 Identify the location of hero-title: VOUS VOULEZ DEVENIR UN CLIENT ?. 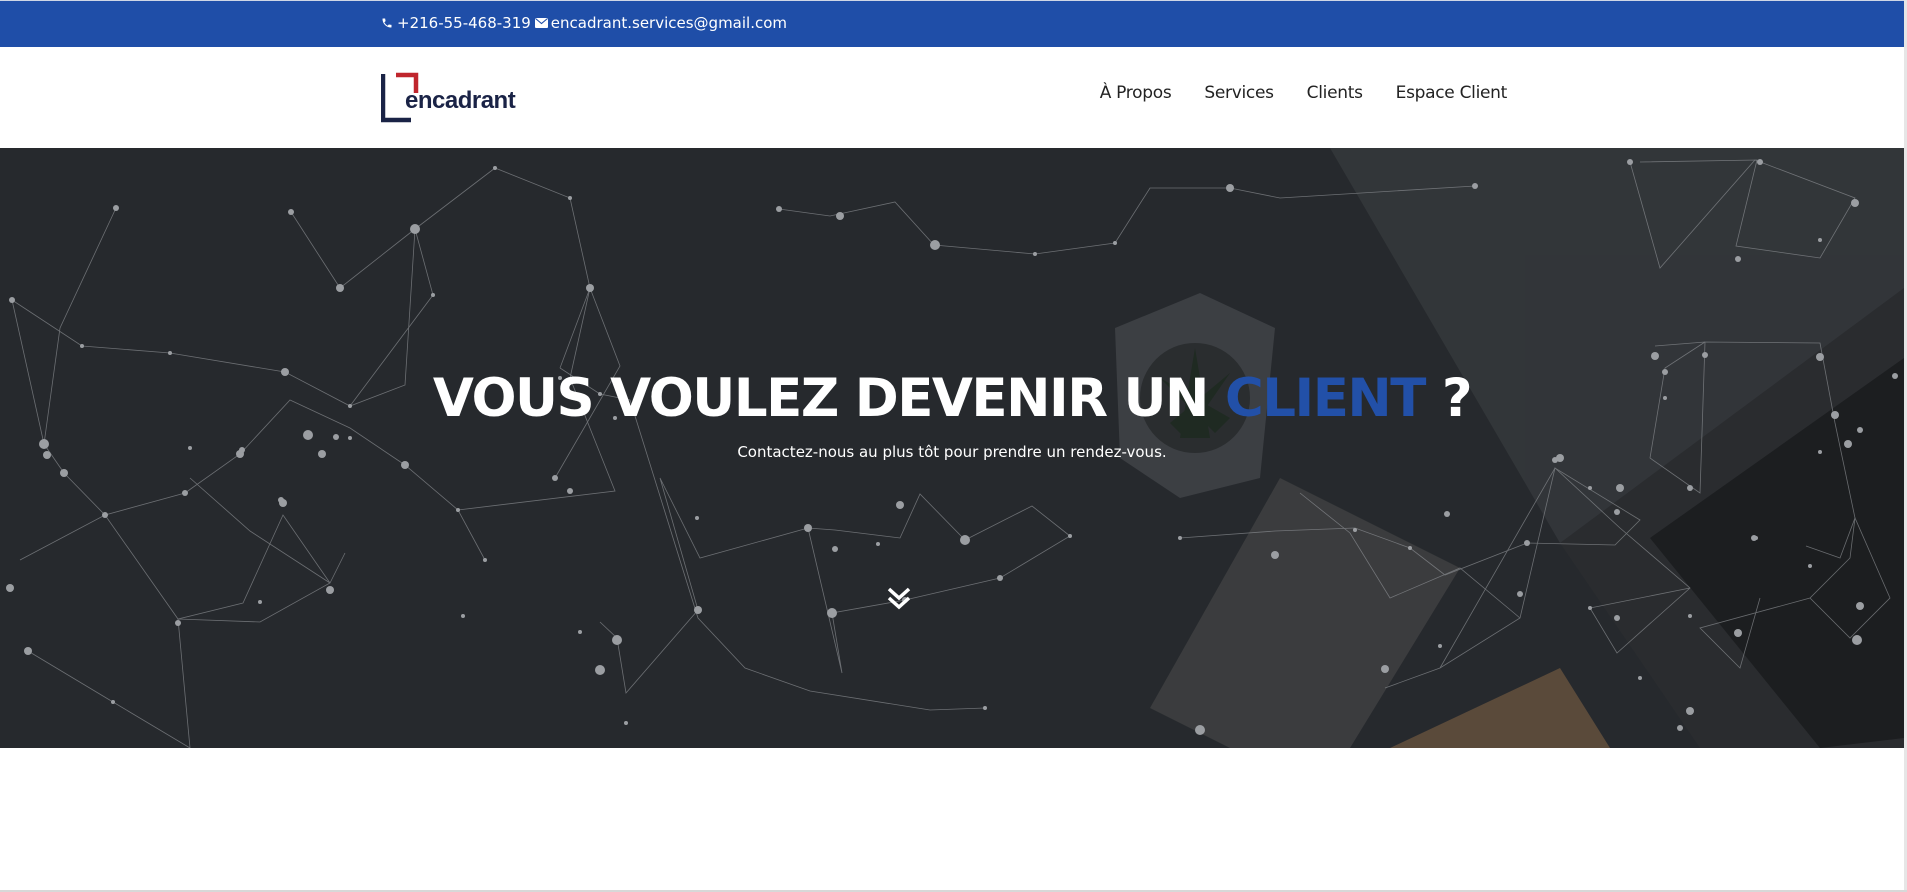
(952, 398).